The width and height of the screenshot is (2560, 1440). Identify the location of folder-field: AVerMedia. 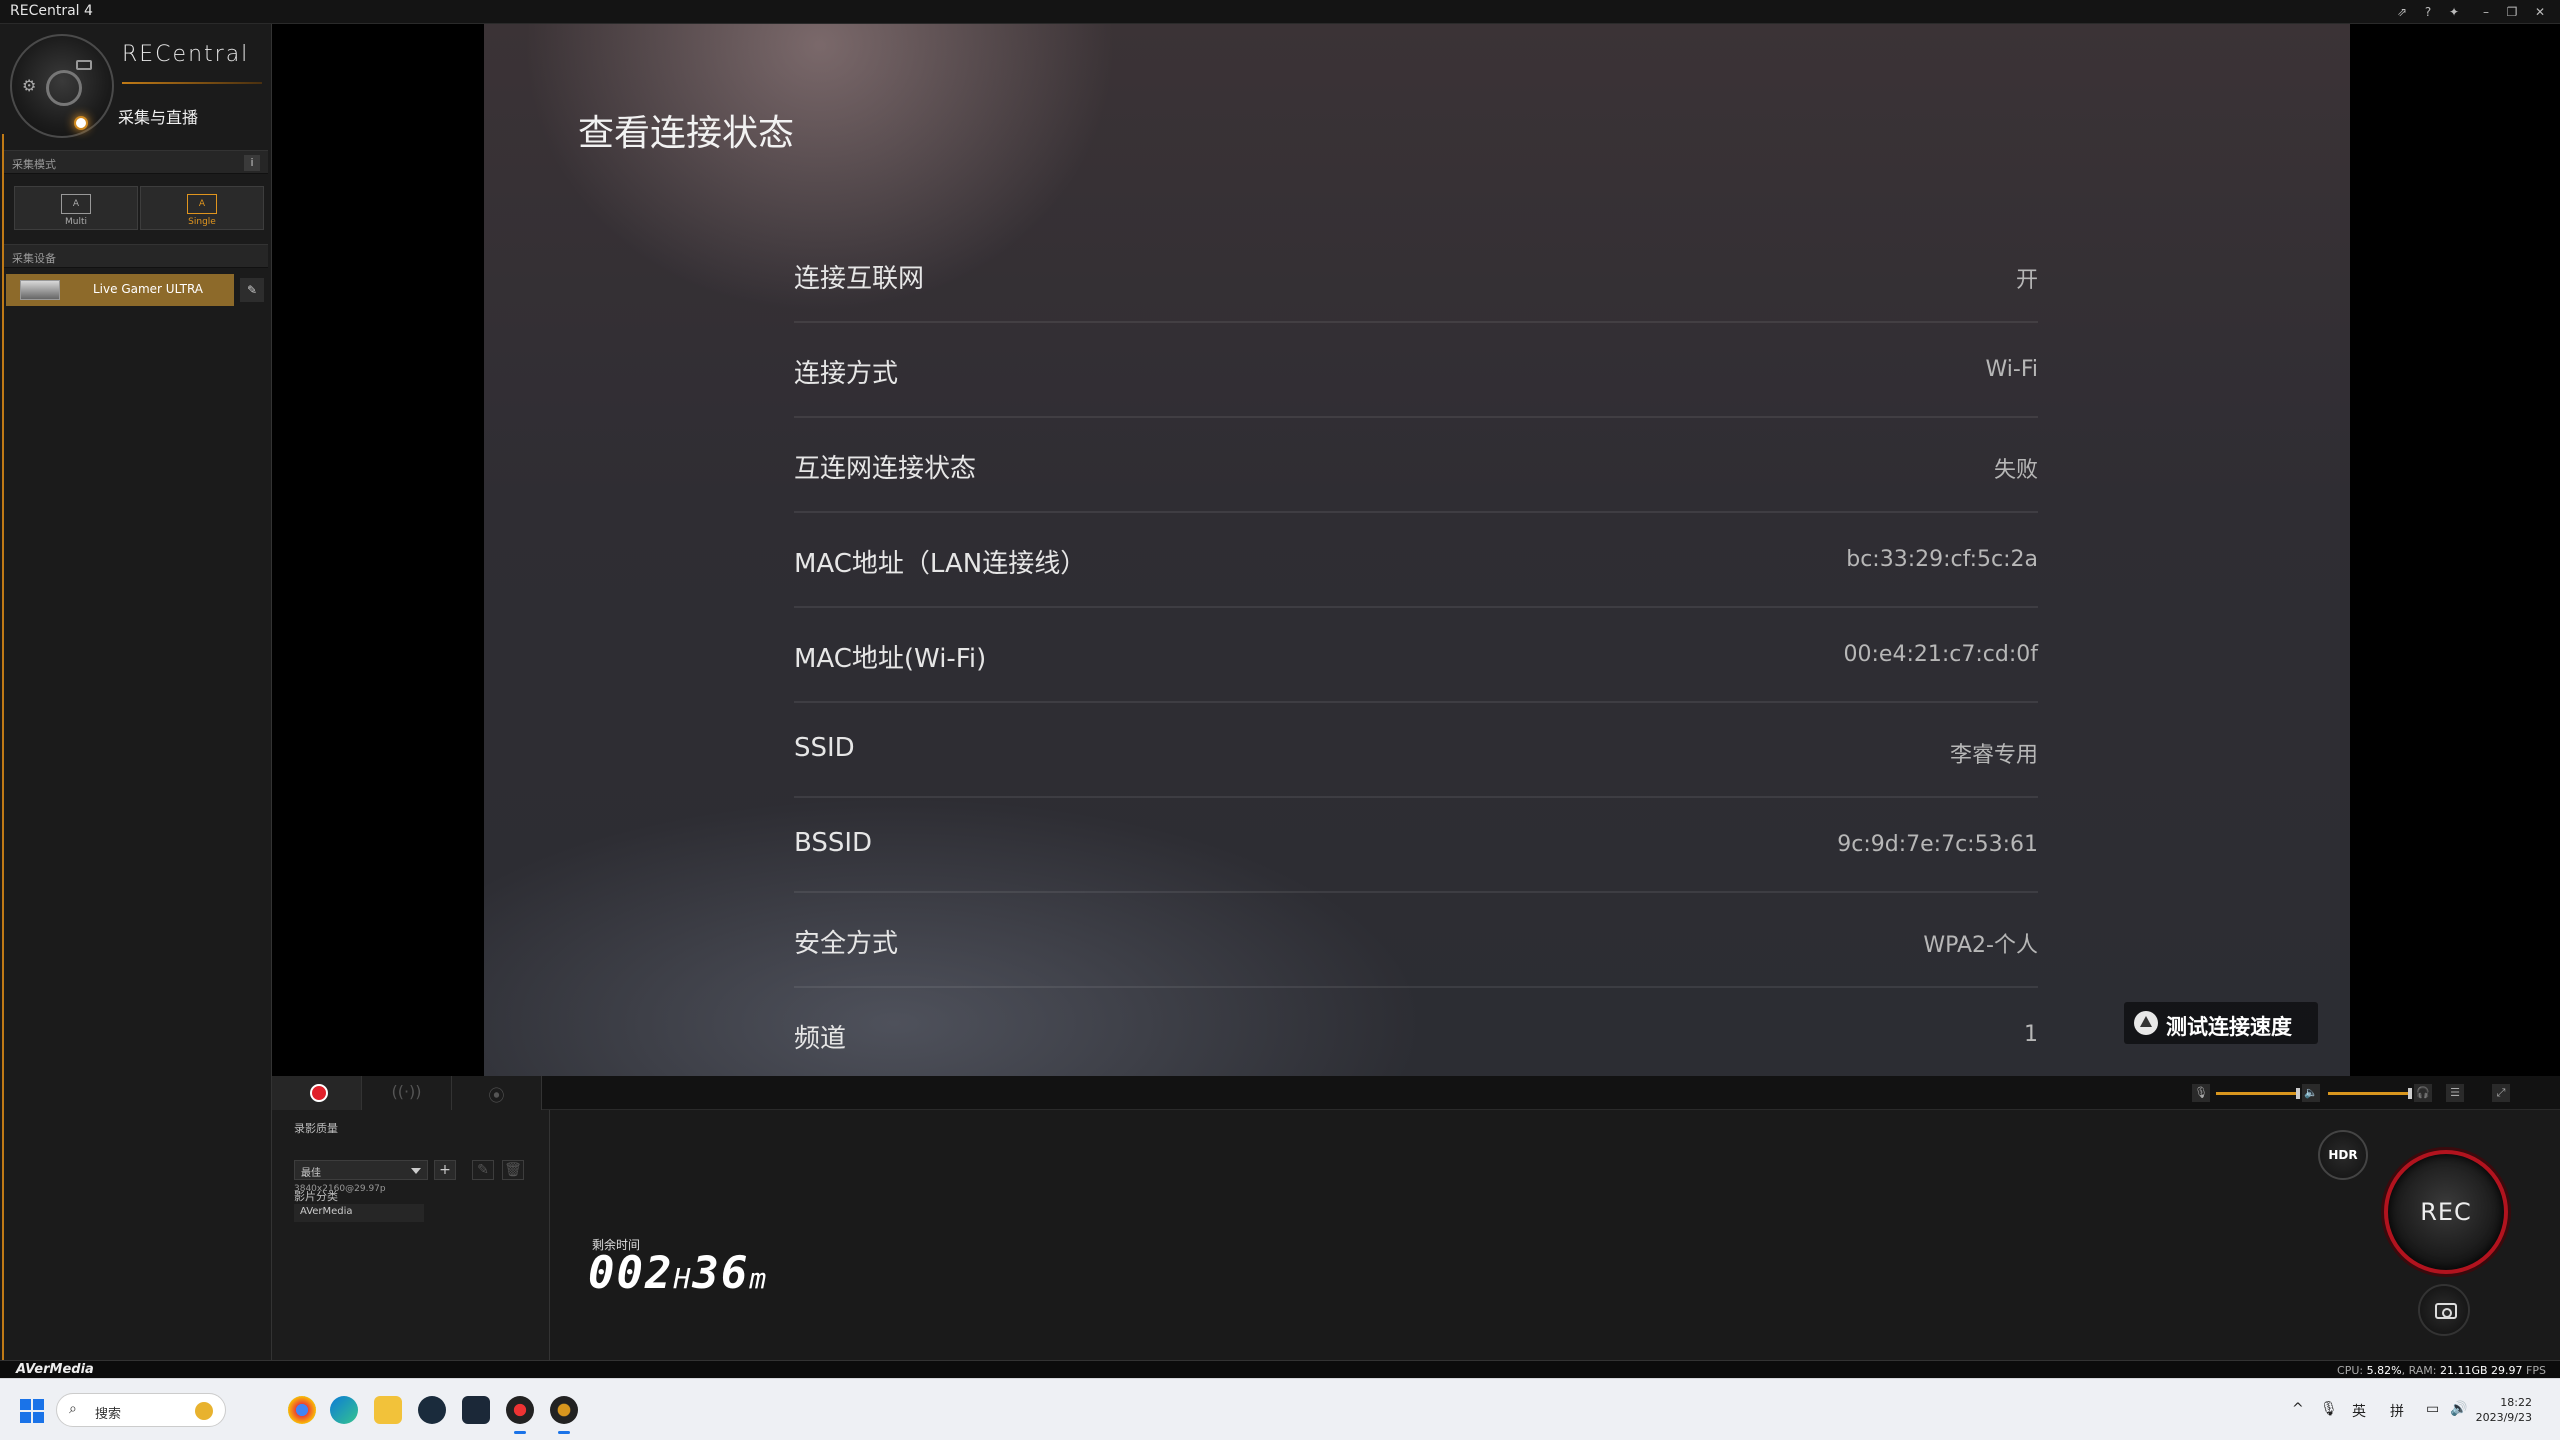
(359, 1213).